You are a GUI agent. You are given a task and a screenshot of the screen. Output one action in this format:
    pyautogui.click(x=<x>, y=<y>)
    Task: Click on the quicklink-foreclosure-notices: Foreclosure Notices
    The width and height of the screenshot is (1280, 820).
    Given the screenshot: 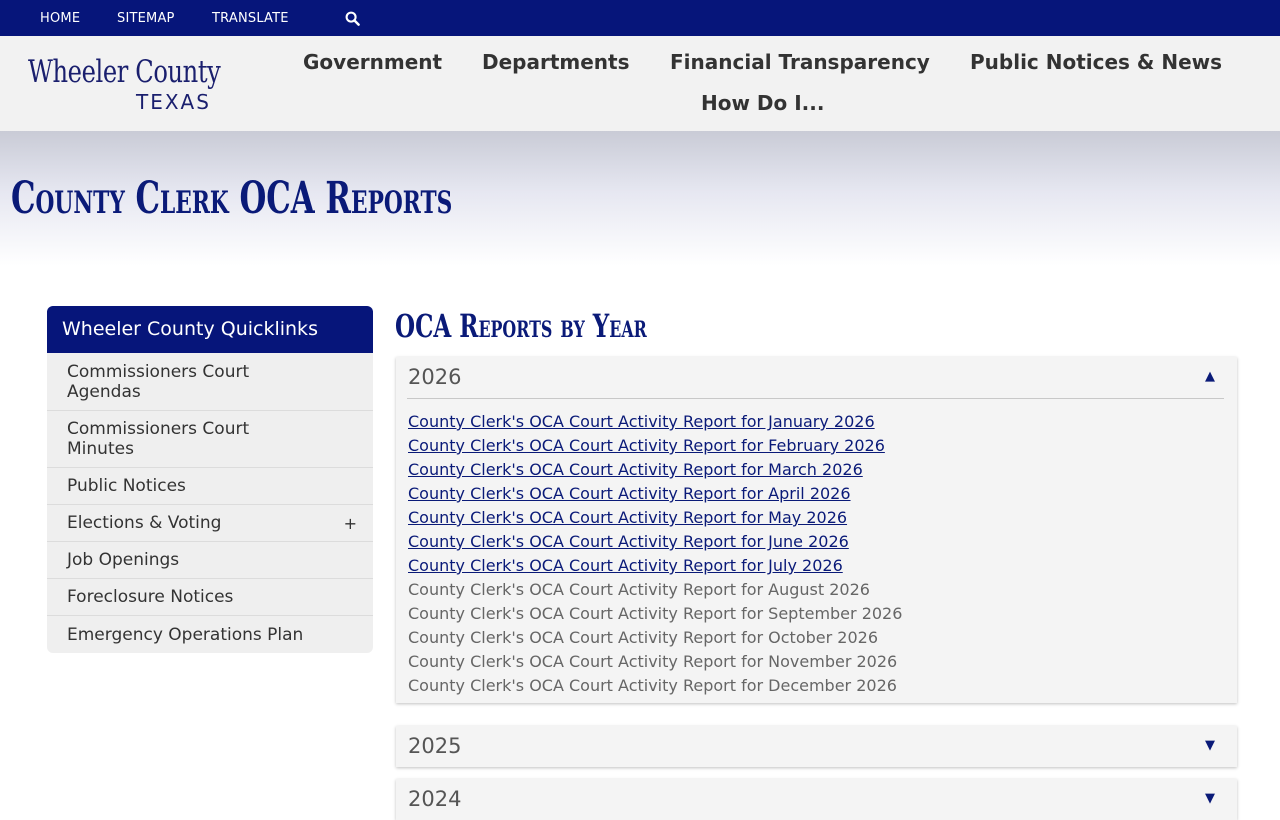 What is the action you would take?
    pyautogui.click(x=210, y=597)
    